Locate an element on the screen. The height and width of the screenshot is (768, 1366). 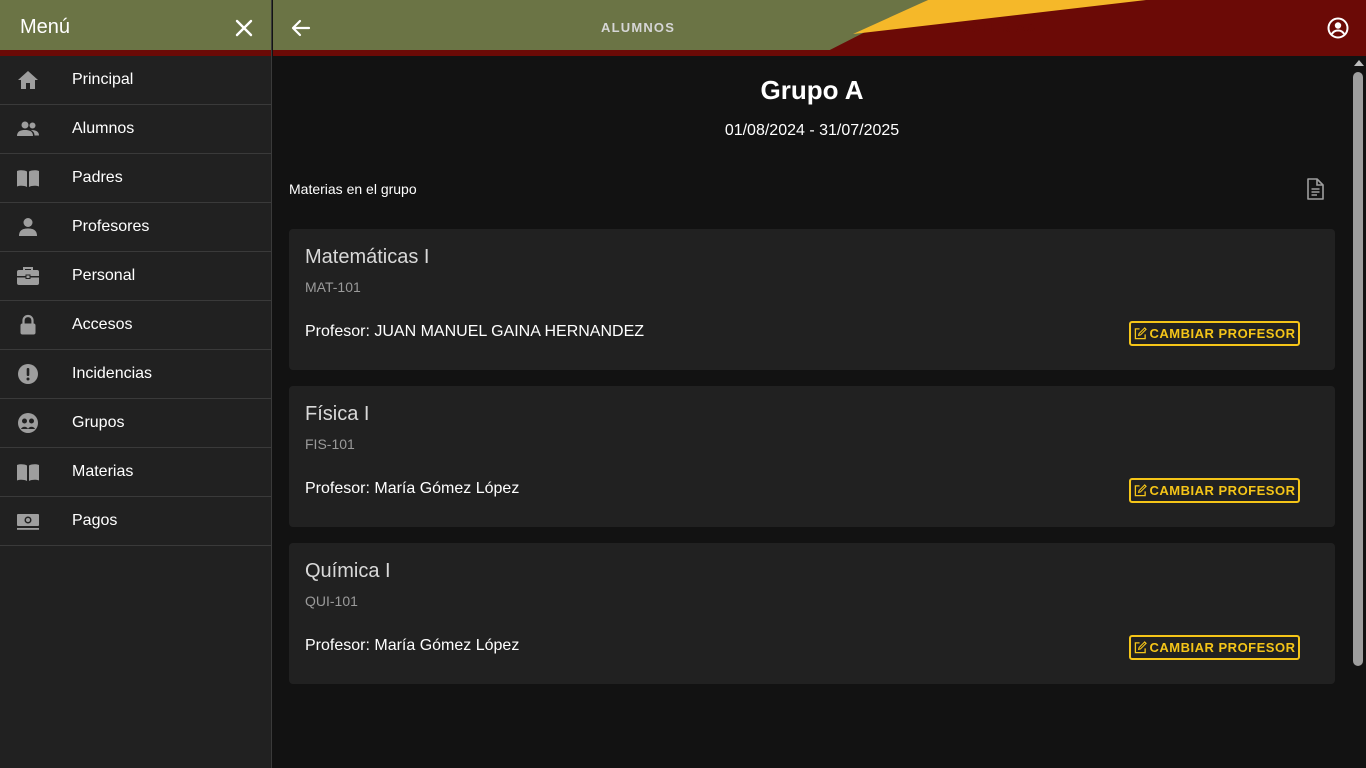
page-title: Grupo A is located at coordinates (812, 90).